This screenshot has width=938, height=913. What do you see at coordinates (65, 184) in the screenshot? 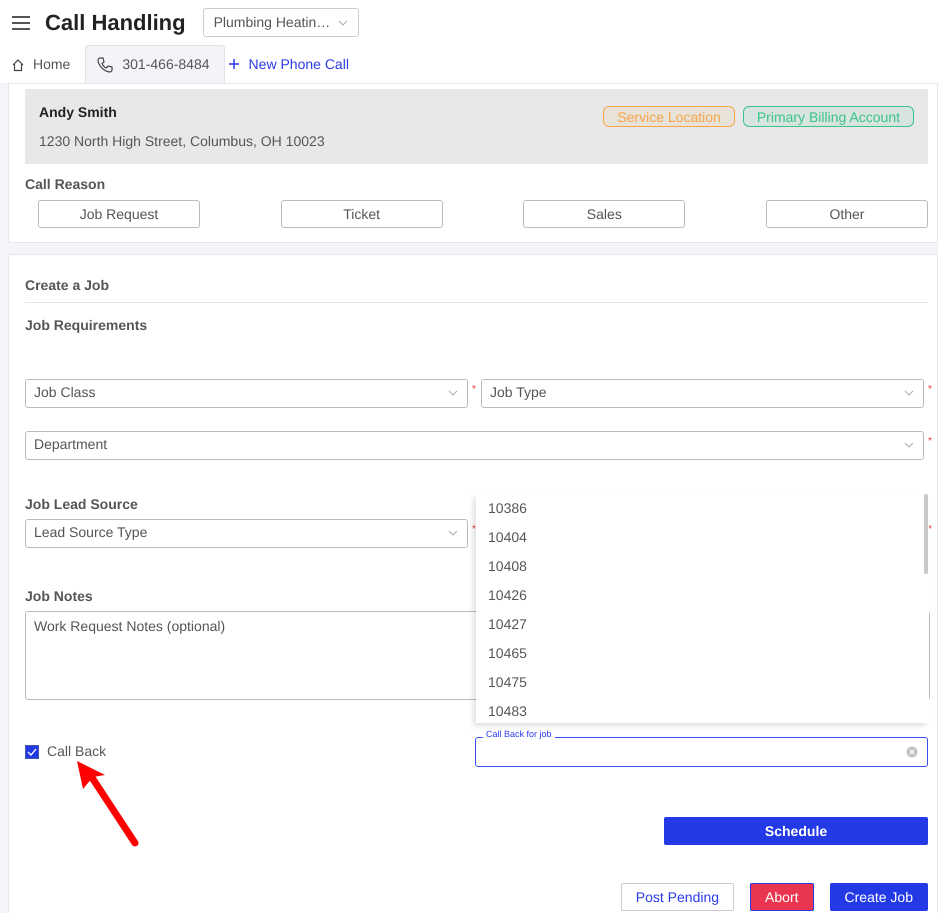
I see `section-title: Call Reason` at bounding box center [65, 184].